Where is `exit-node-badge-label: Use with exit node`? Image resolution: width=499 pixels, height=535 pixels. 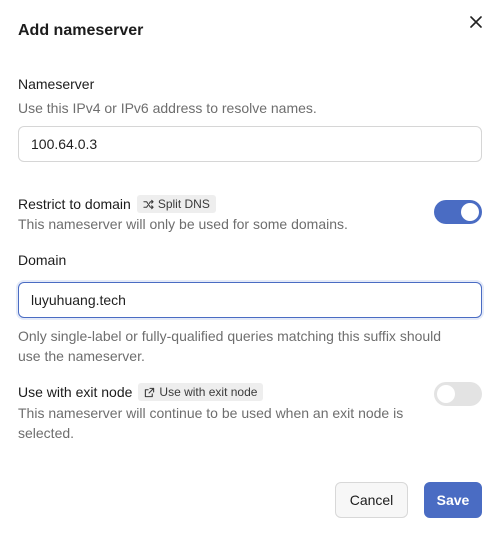
exit-node-badge-label: Use with exit node is located at coordinates (208, 392).